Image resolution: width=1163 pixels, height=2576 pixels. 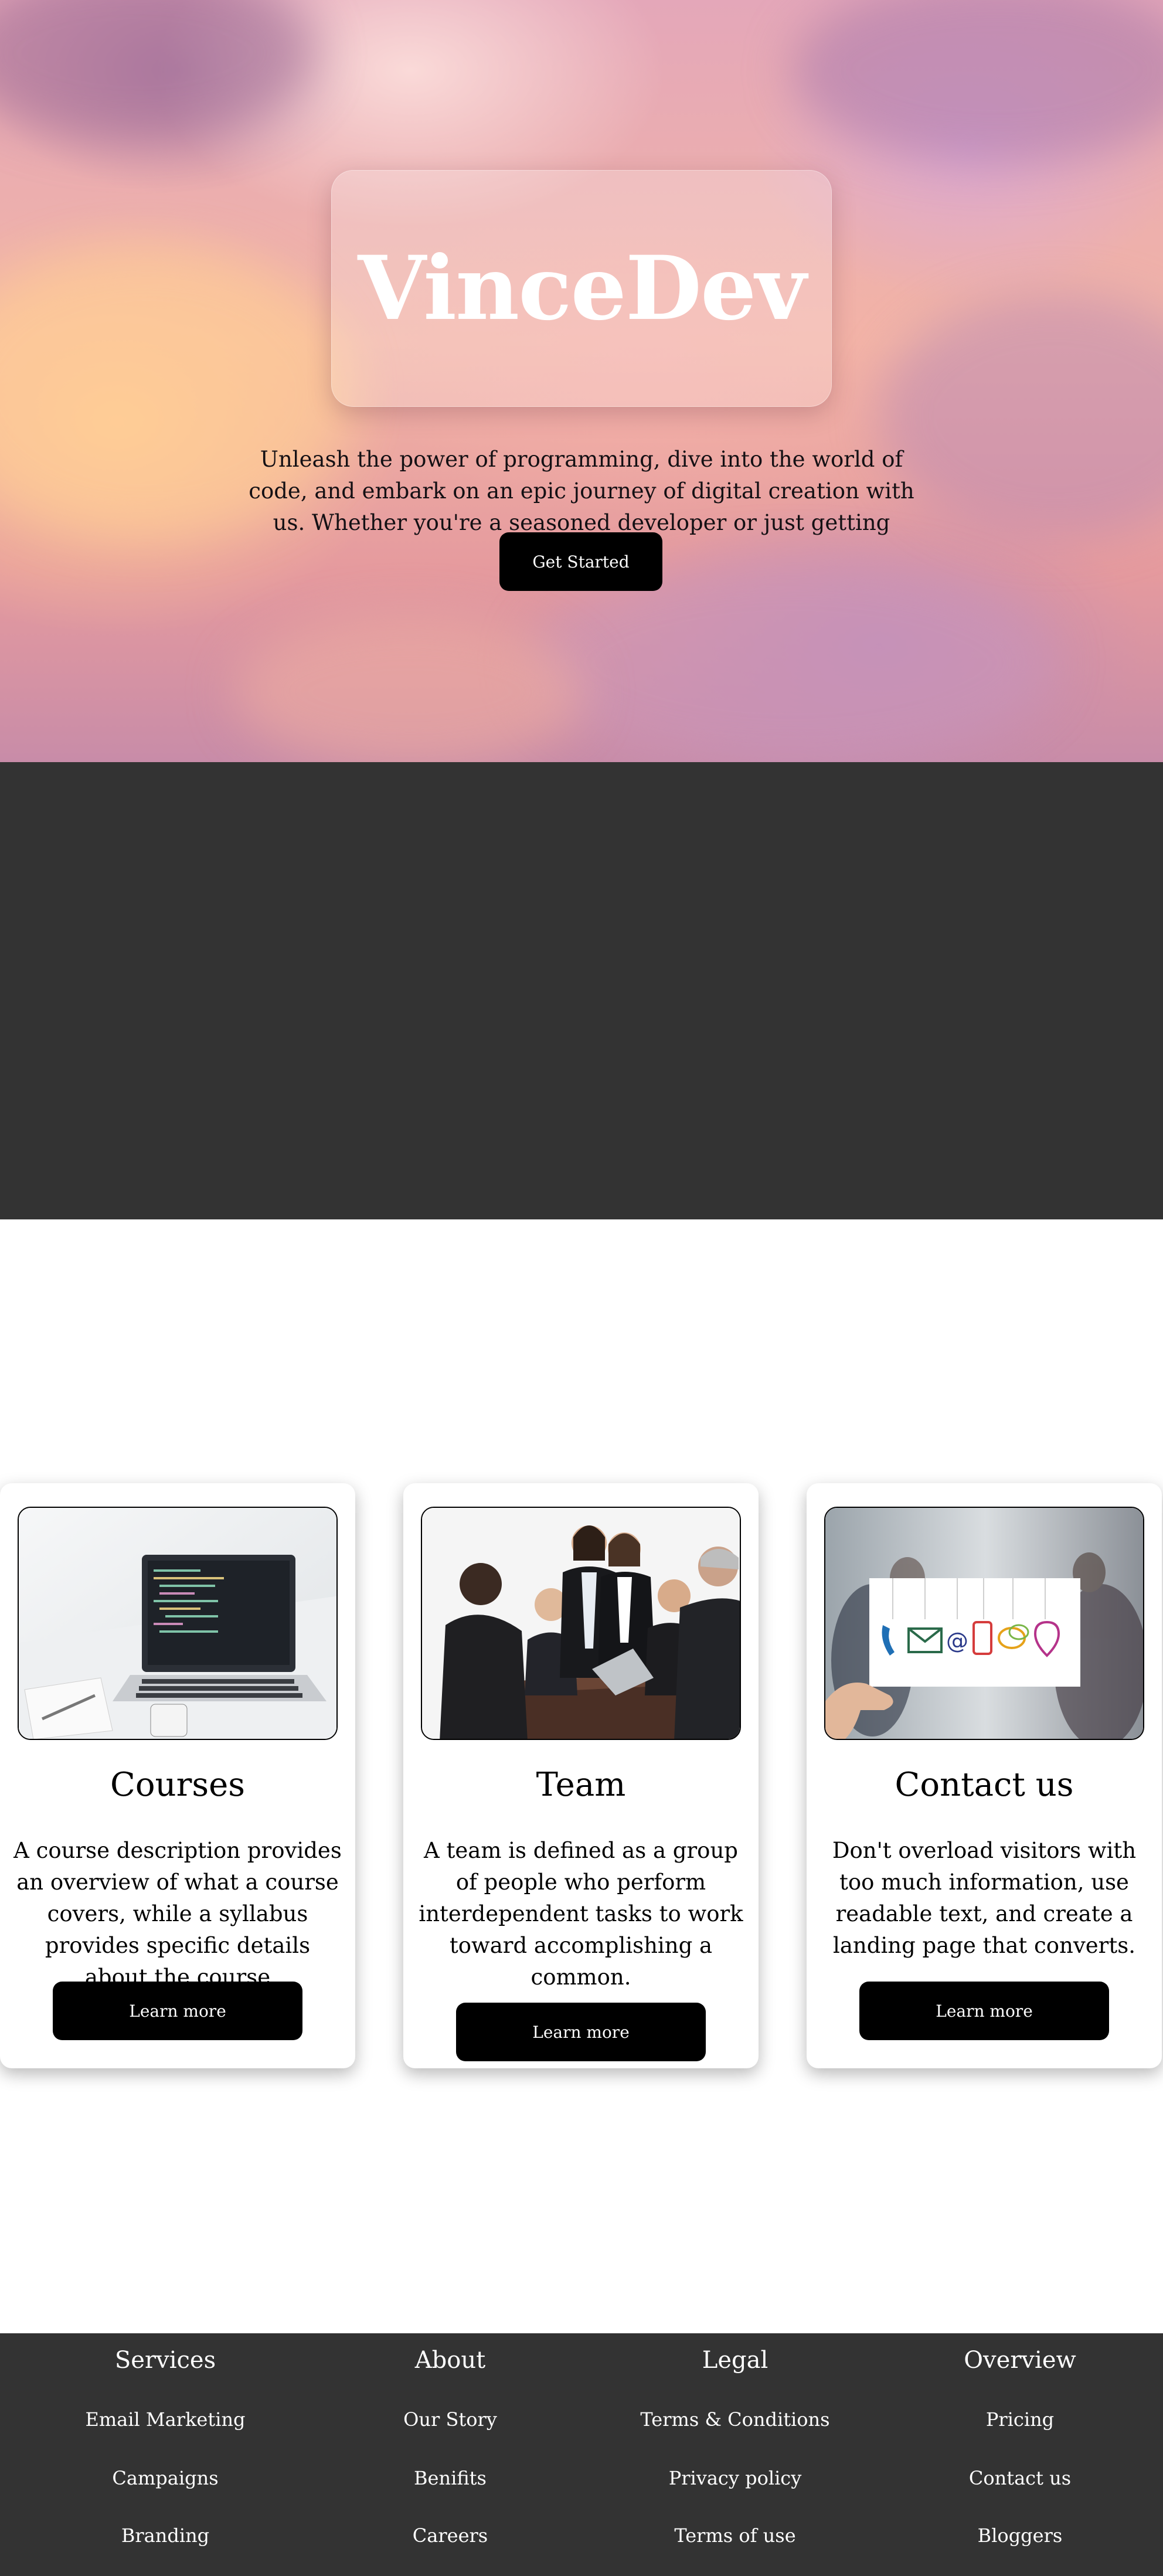 I want to click on site-logo: VinceDev, so click(x=582, y=288).